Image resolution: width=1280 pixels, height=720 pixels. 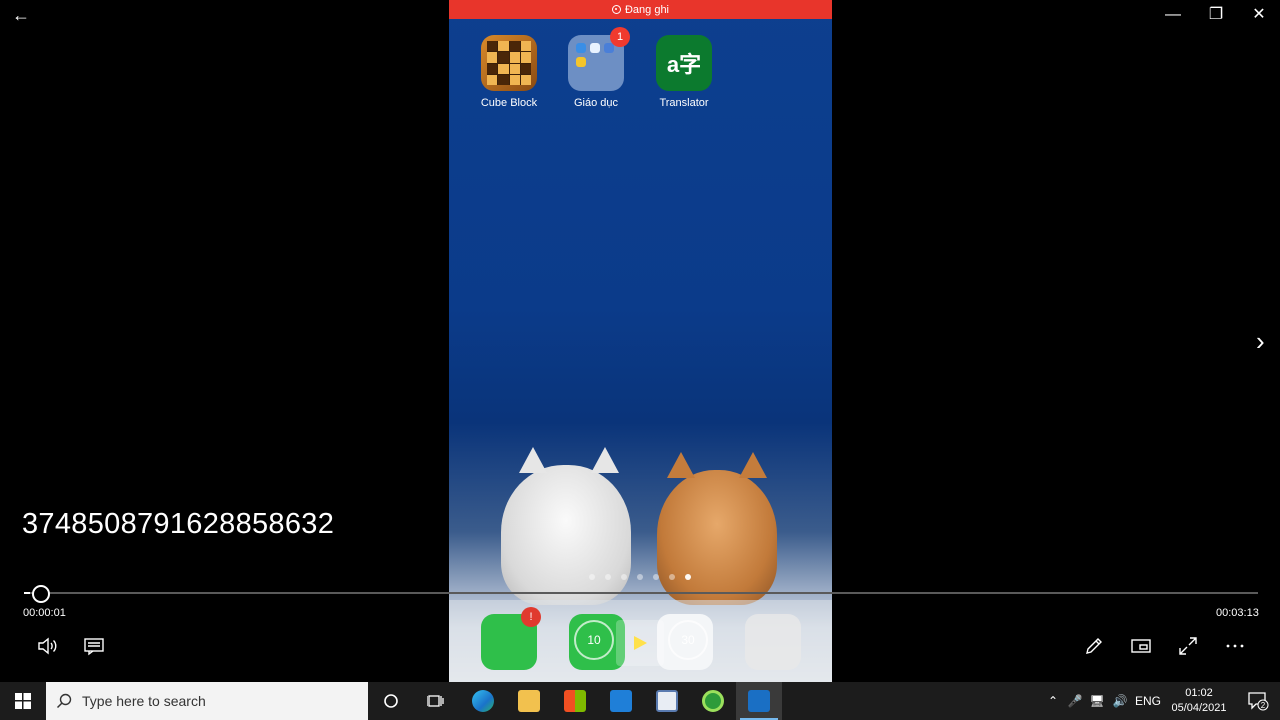 I want to click on microphone-icon: 🎤, so click(x=1075, y=701).